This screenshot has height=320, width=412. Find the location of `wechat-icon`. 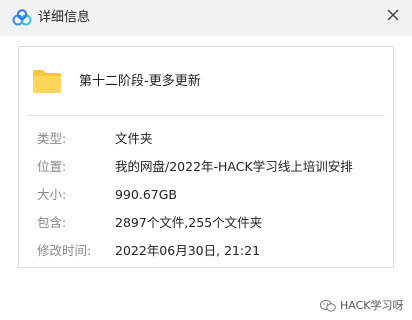

wechat-icon is located at coordinates (328, 305).